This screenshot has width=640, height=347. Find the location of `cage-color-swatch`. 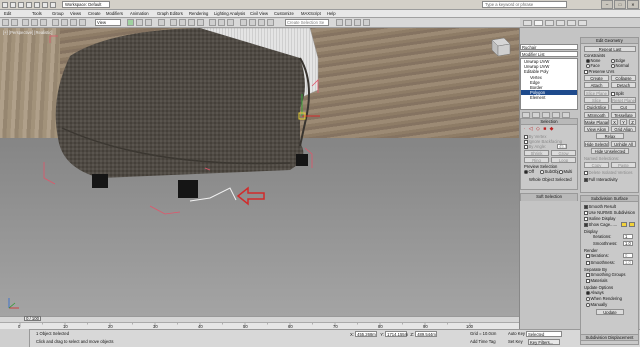

cage-color-swatch is located at coordinates (624, 224).